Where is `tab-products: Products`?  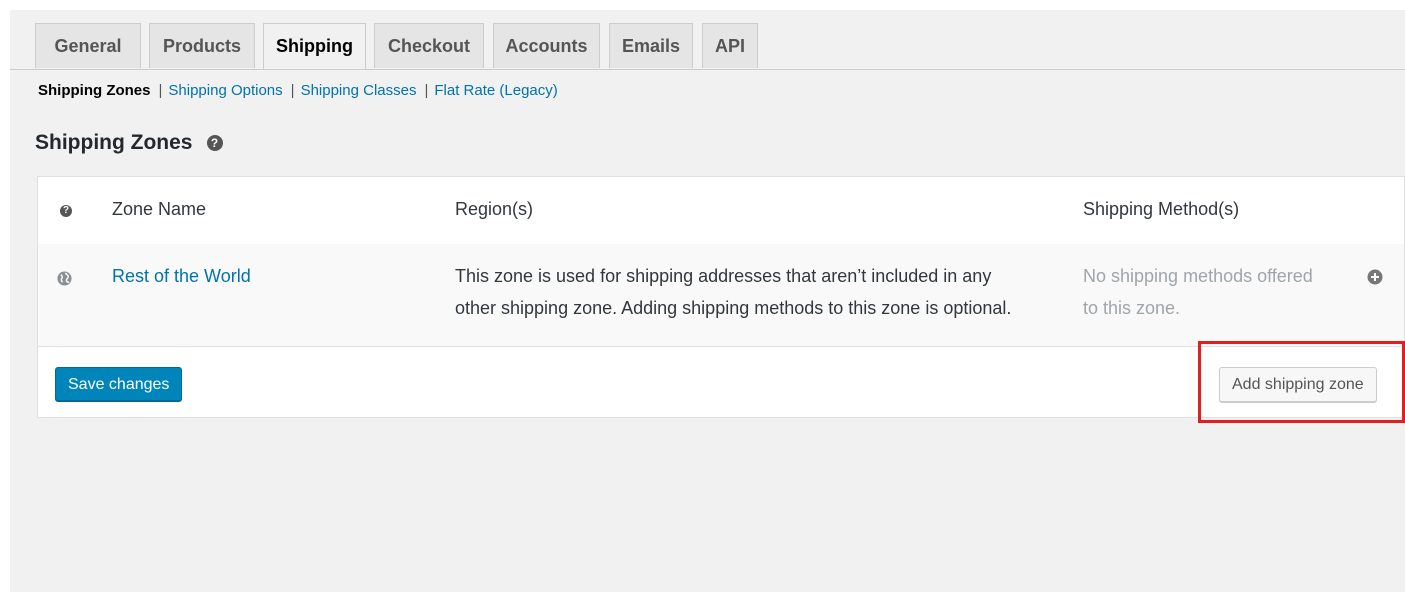
tab-products: Products is located at coordinates (202, 45).